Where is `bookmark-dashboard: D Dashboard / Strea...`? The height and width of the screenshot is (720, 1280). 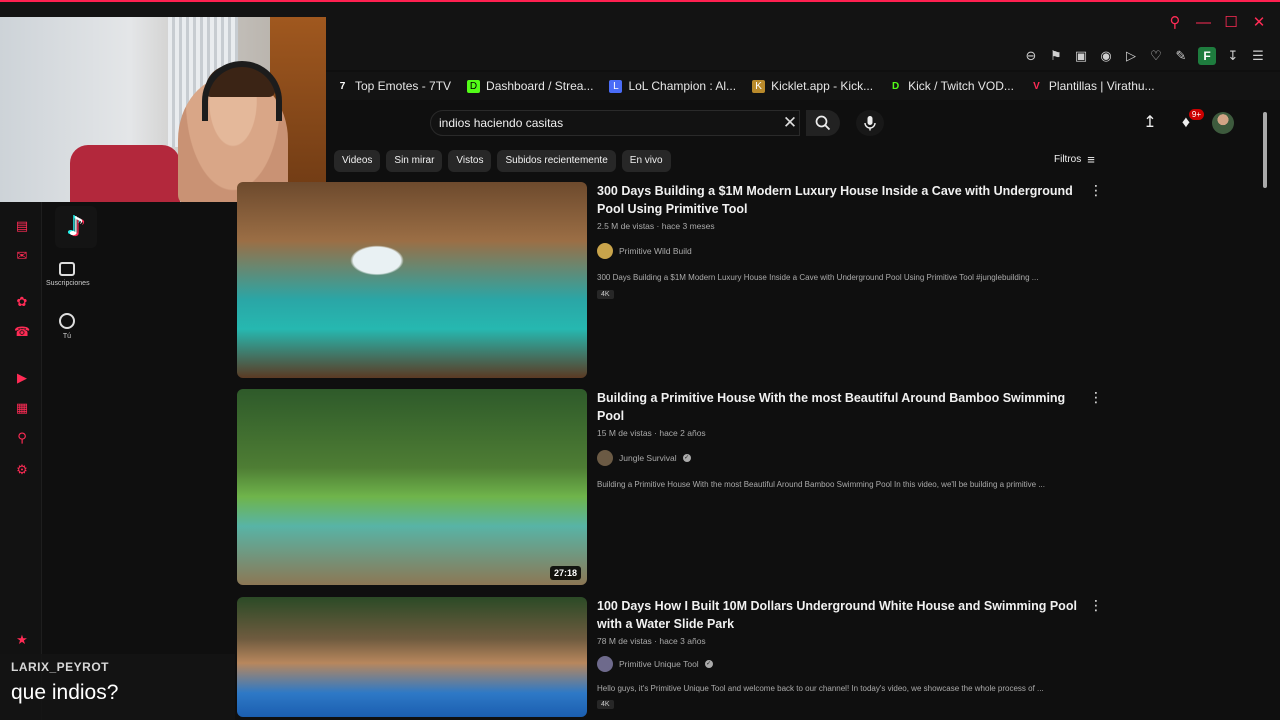 bookmark-dashboard: D Dashboard / Strea... is located at coordinates (530, 86).